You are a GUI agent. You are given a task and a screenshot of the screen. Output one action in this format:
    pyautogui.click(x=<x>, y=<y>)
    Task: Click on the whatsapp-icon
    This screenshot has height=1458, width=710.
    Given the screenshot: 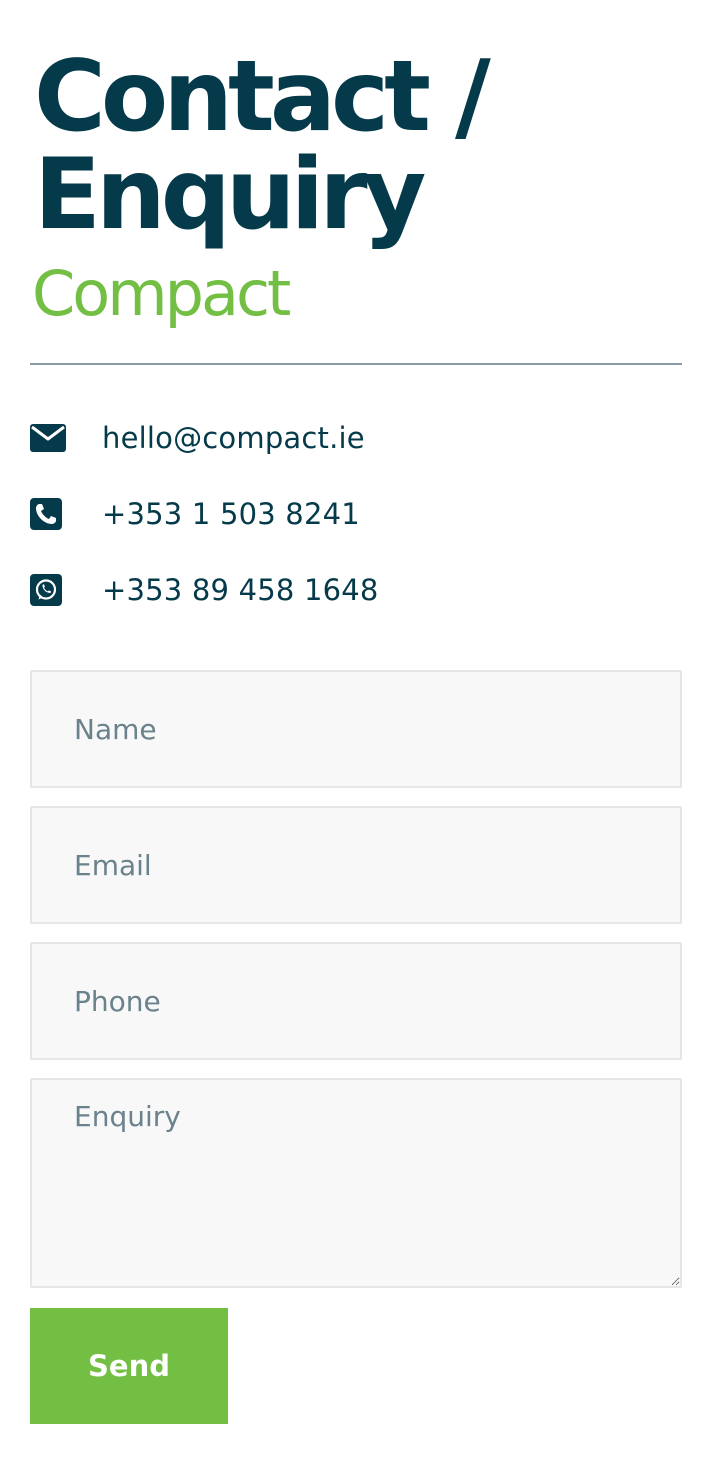 What is the action you would take?
    pyautogui.click(x=49, y=590)
    